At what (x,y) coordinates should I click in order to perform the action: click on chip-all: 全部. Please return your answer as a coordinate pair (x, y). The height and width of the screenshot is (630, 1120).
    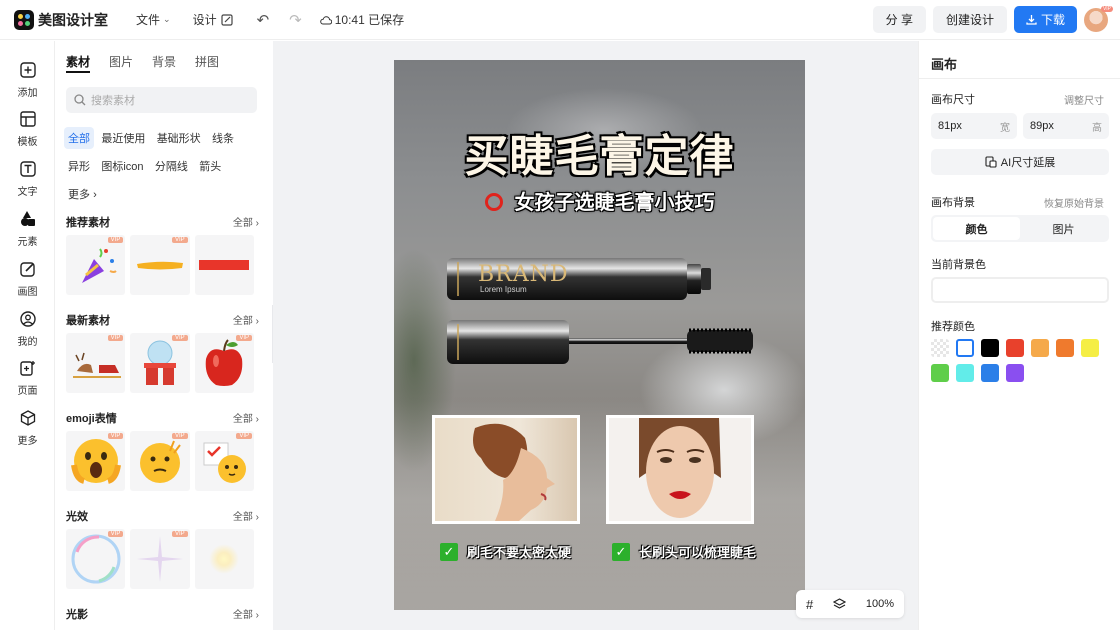
    Looking at the image, I should click on (79, 138).